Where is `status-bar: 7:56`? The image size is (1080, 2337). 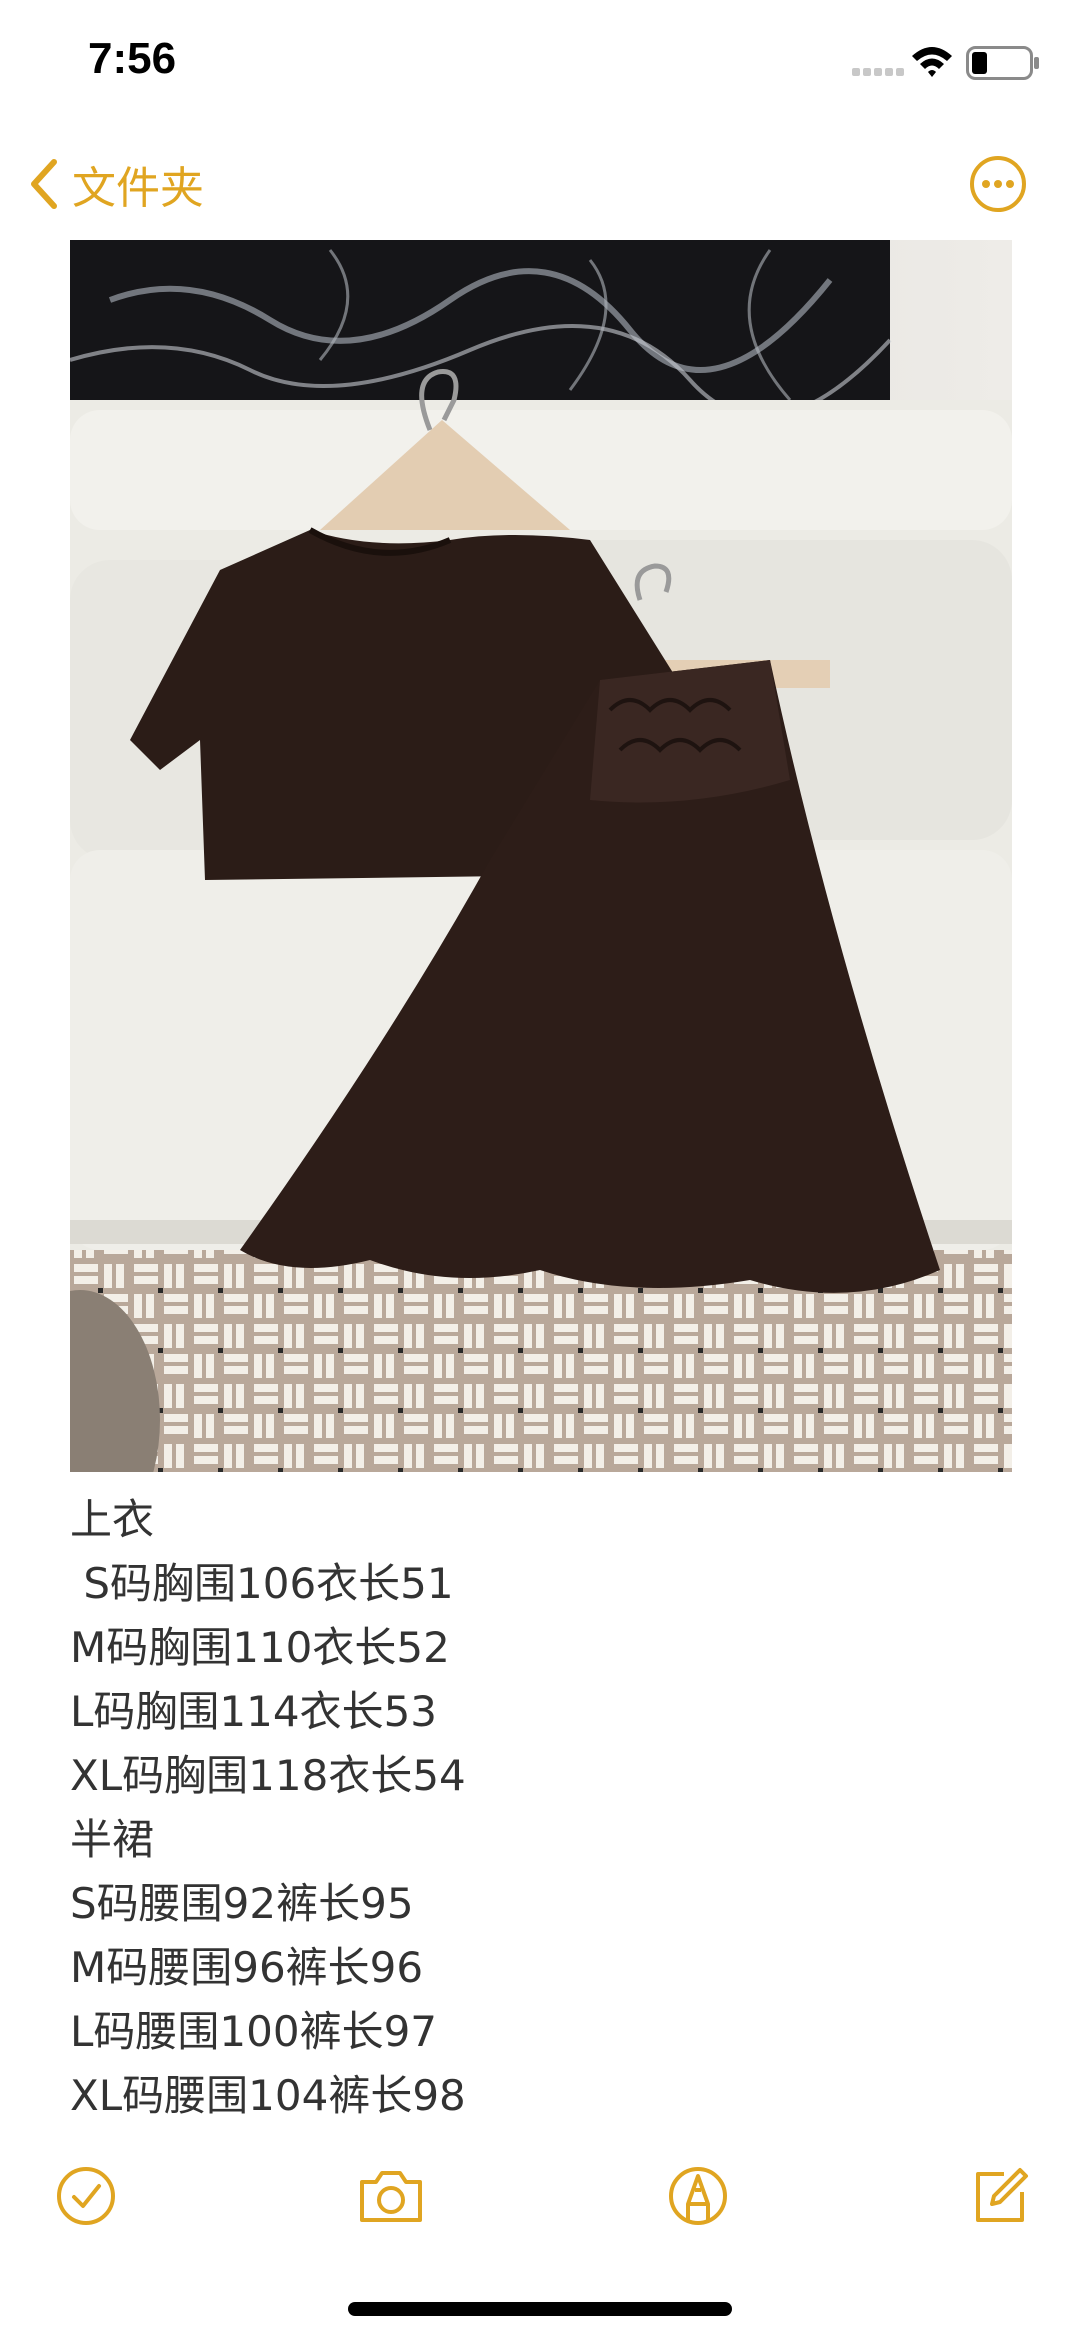
status-bar: 7:56 is located at coordinates (540, 65).